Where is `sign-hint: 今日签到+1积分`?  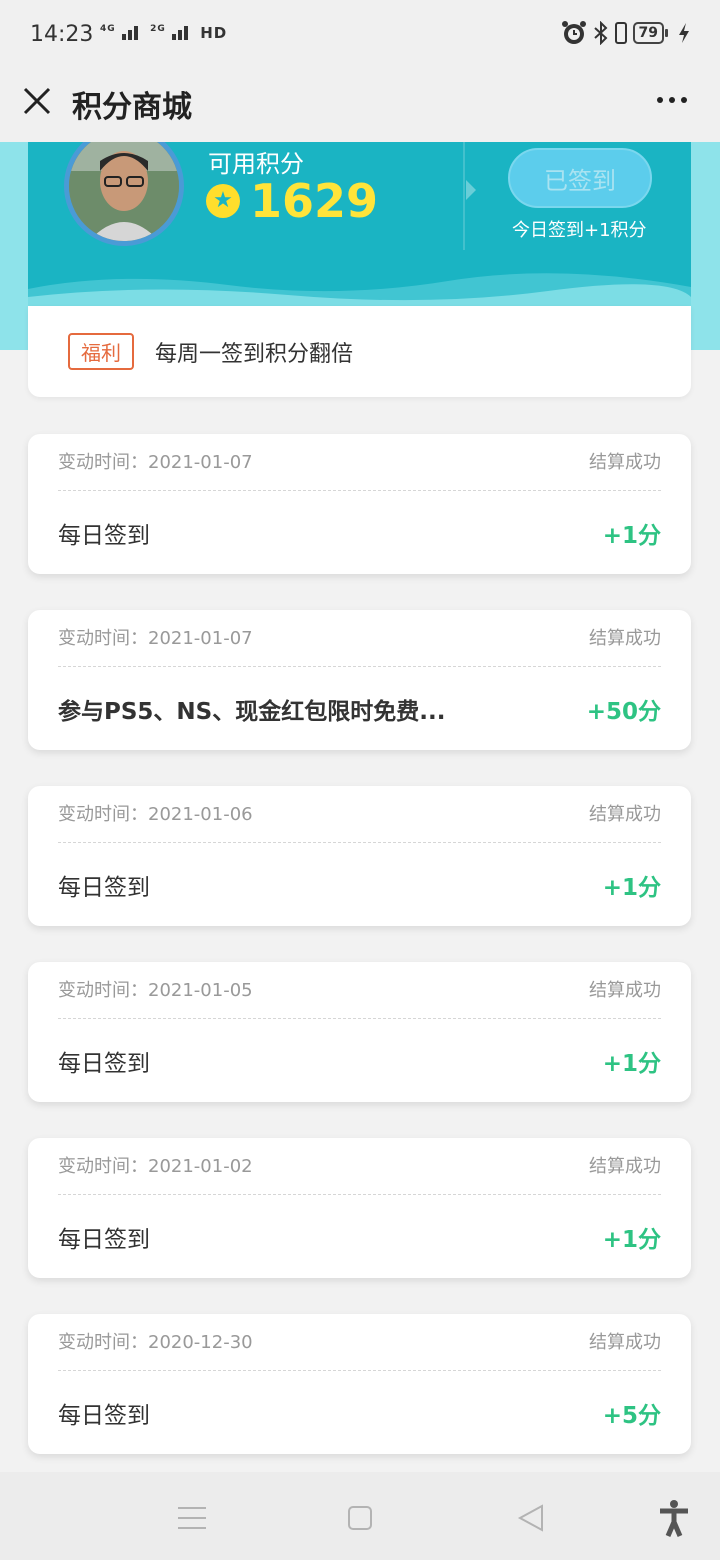
sign-hint: 今日签到+1积分 is located at coordinates (579, 230).